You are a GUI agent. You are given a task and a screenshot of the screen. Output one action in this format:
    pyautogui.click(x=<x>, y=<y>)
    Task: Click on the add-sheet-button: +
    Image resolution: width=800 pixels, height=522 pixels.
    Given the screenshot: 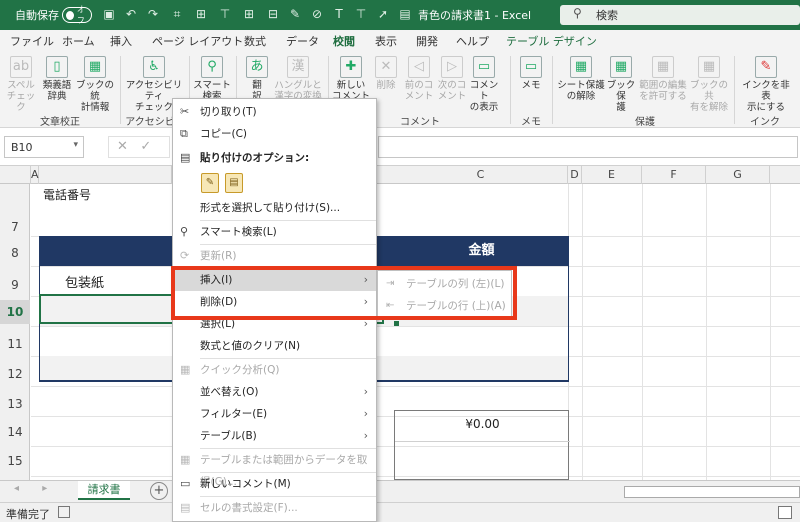 What is the action you would take?
    pyautogui.click(x=159, y=491)
    